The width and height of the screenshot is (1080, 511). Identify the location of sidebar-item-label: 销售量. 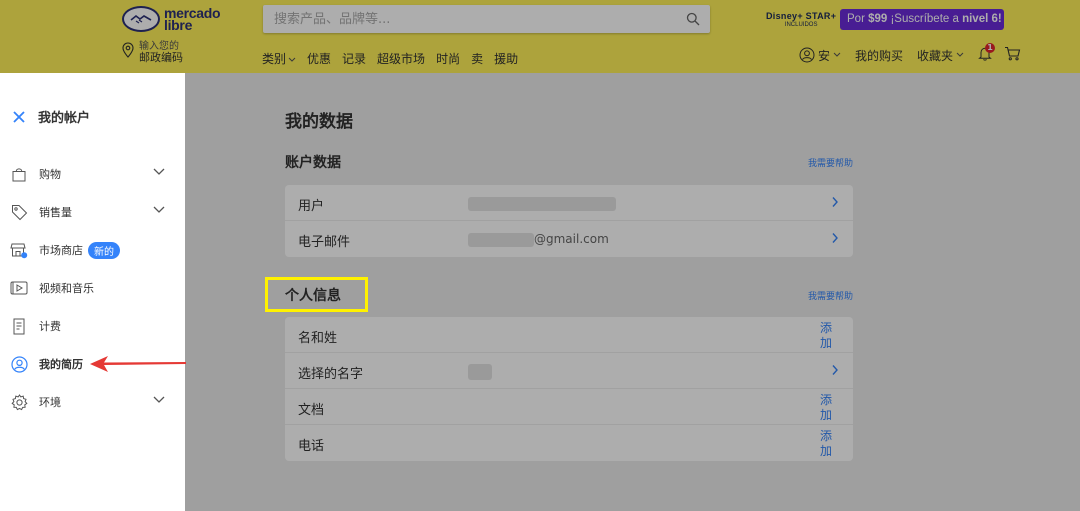
(55, 212).